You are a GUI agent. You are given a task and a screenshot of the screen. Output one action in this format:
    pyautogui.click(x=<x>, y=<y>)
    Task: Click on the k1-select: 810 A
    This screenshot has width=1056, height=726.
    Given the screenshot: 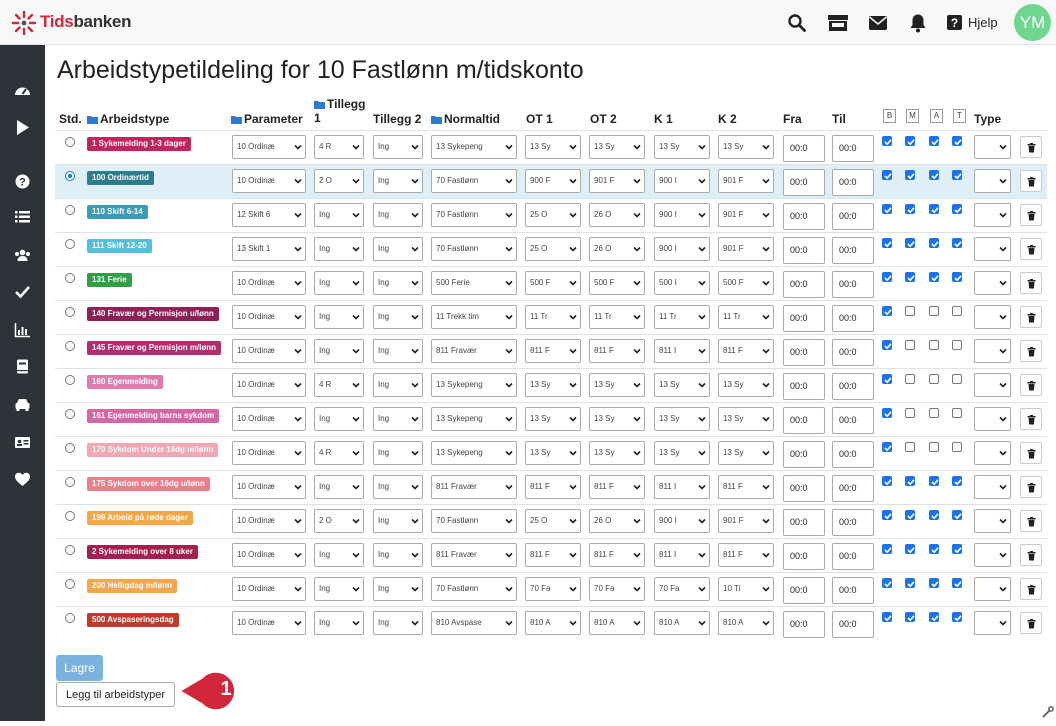 What is the action you would take?
    pyautogui.click(x=682, y=623)
    